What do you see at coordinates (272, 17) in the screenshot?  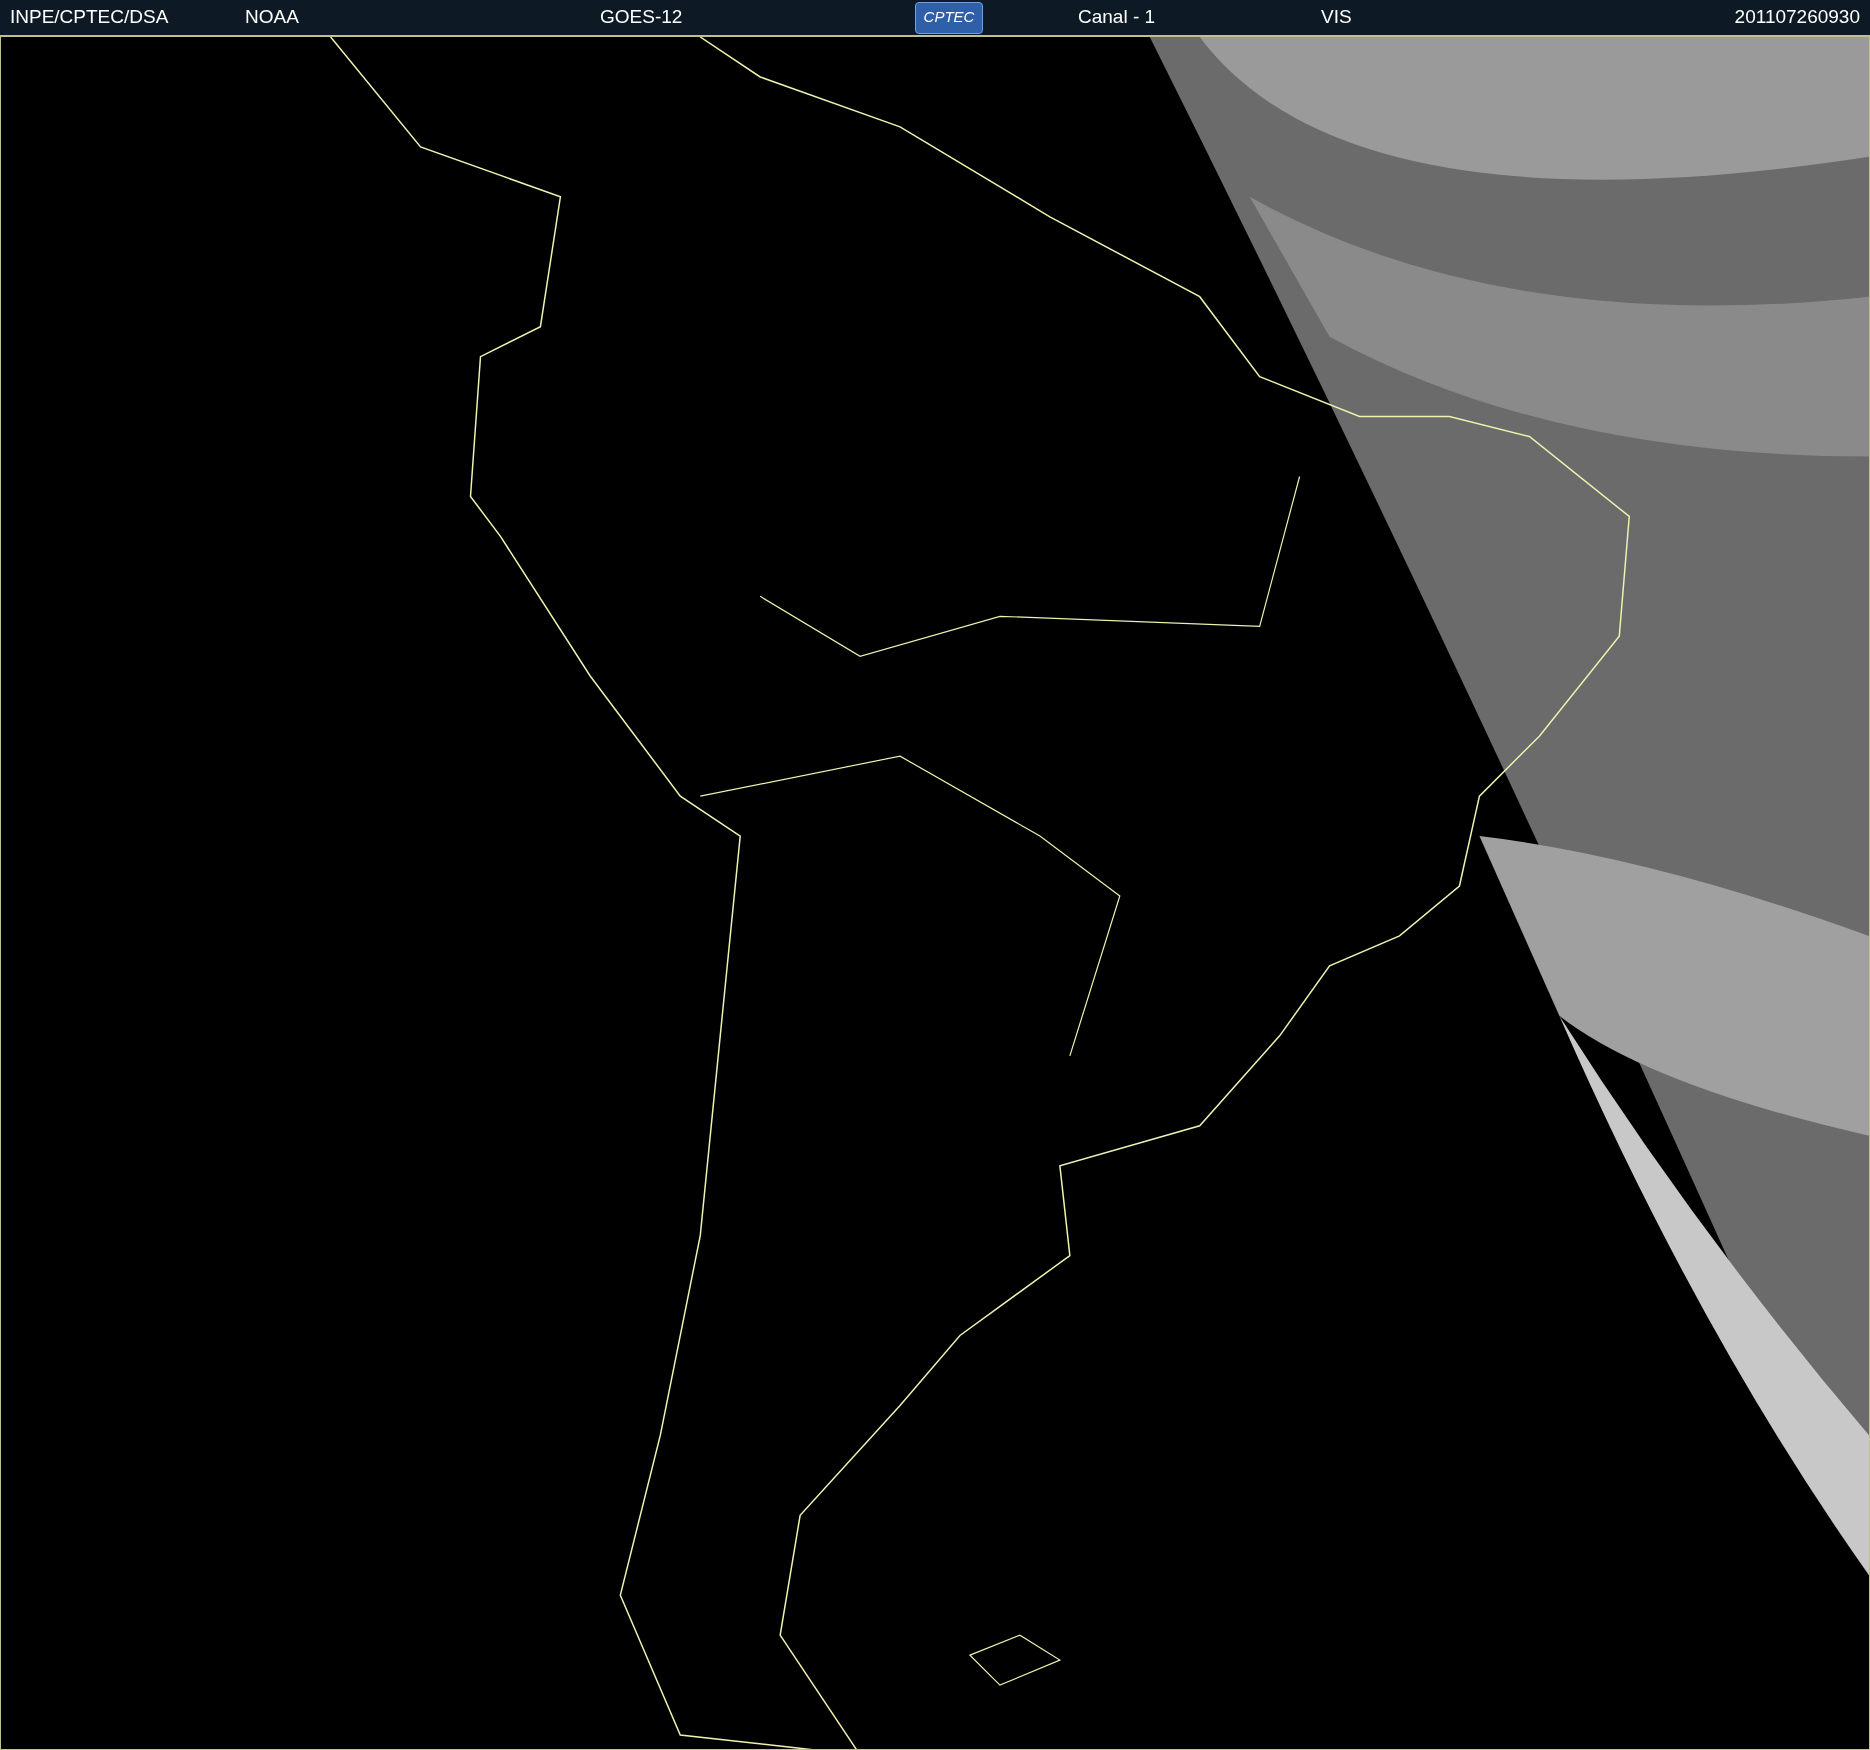 I see `agency-label: NOAA` at bounding box center [272, 17].